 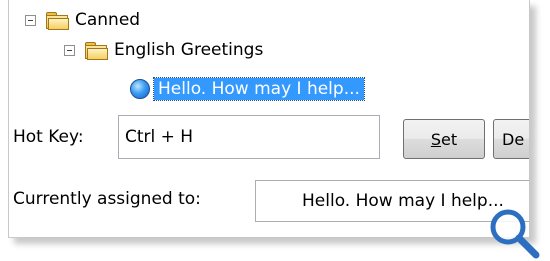 I want to click on blue-circle-icon, so click(x=140, y=89).